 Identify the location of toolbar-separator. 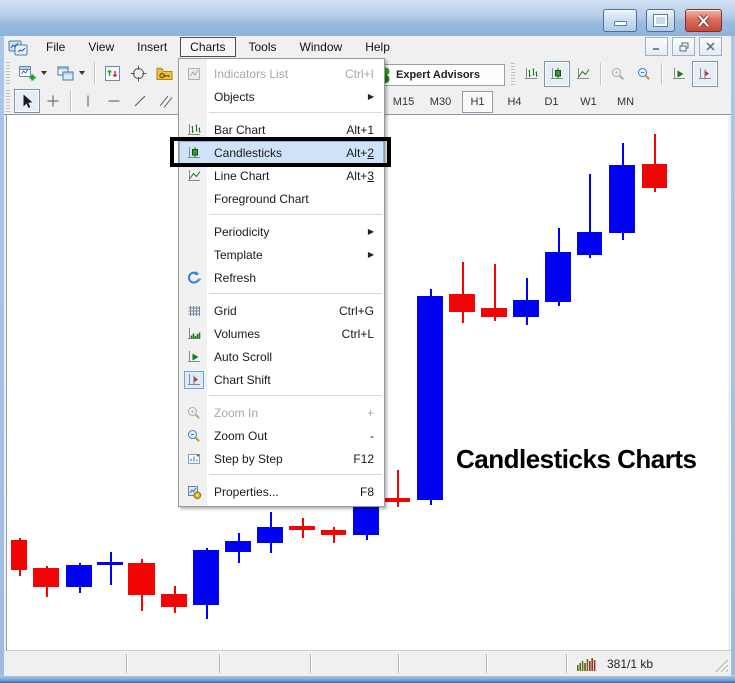
(70, 101).